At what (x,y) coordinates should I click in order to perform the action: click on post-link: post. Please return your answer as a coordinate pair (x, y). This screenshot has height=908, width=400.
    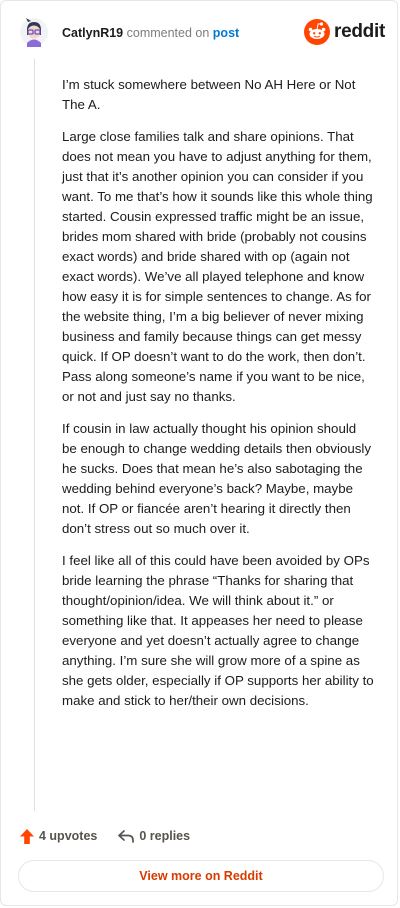
    Looking at the image, I should click on (226, 33).